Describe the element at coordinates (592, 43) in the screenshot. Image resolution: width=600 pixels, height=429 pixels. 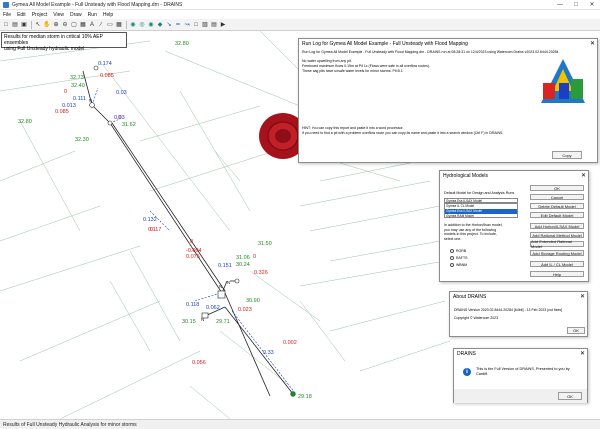
I see `run-log-close-icon: ✕` at that location.